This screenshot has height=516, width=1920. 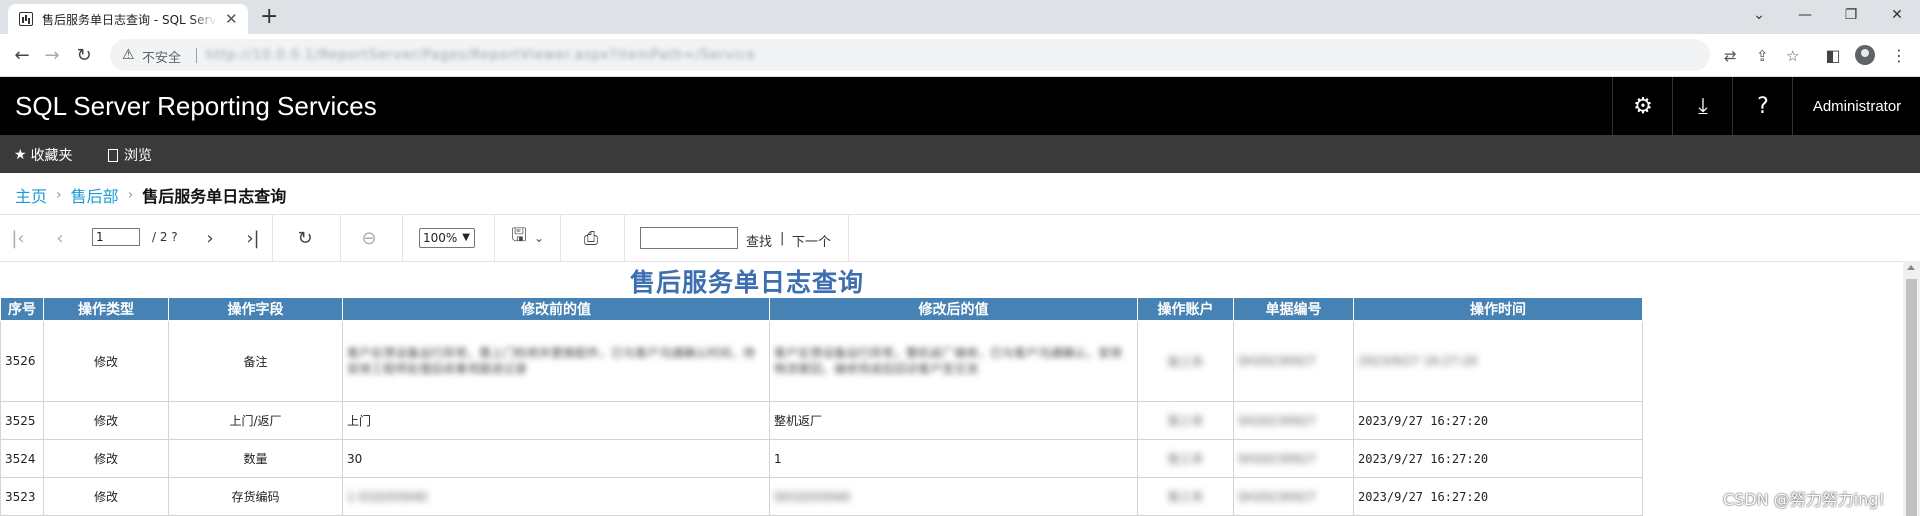 What do you see at coordinates (165, 237) in the screenshot?
I see `page-total: / 2 ?` at bounding box center [165, 237].